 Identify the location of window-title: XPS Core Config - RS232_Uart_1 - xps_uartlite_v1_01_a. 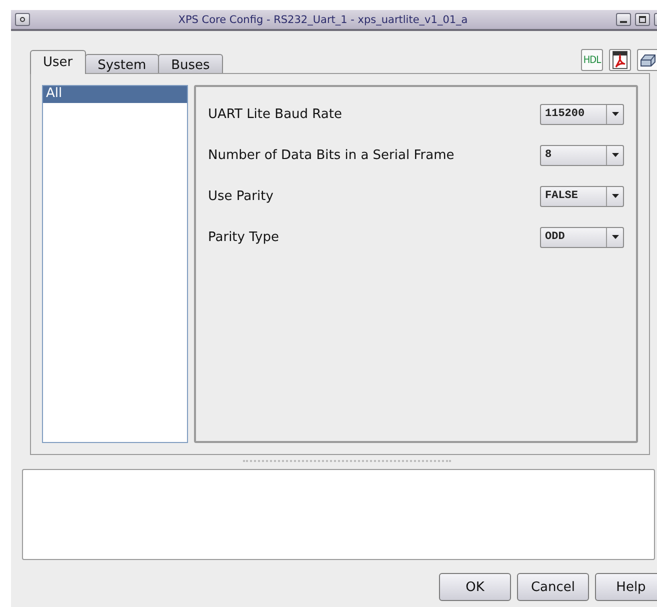
(323, 20).